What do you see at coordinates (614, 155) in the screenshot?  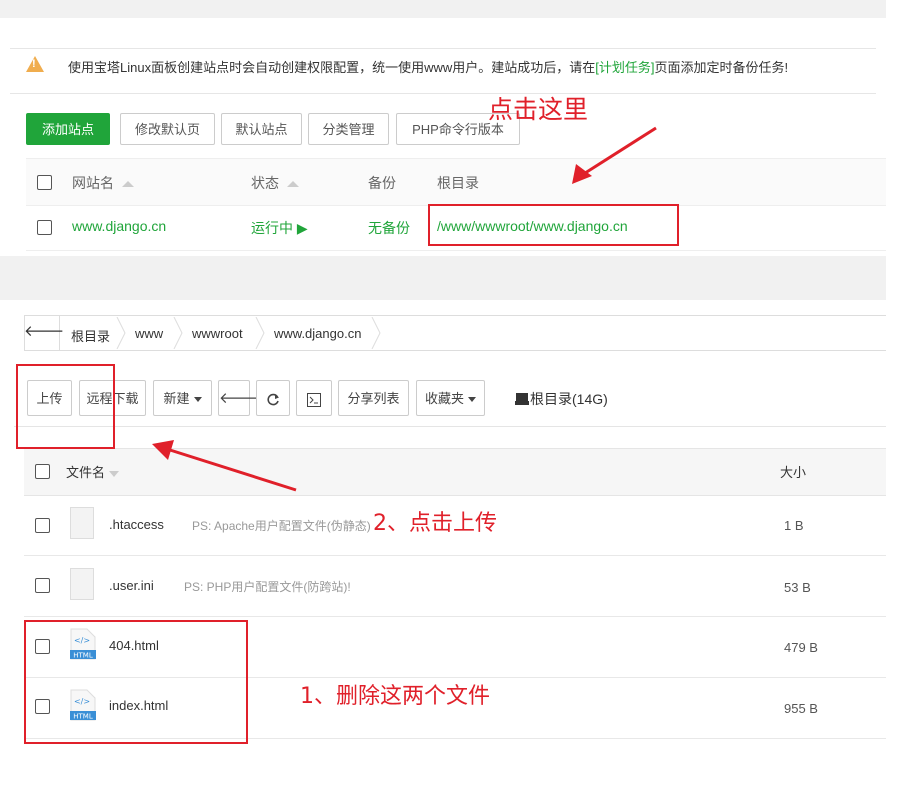 I see `arrow-to-root-dir` at bounding box center [614, 155].